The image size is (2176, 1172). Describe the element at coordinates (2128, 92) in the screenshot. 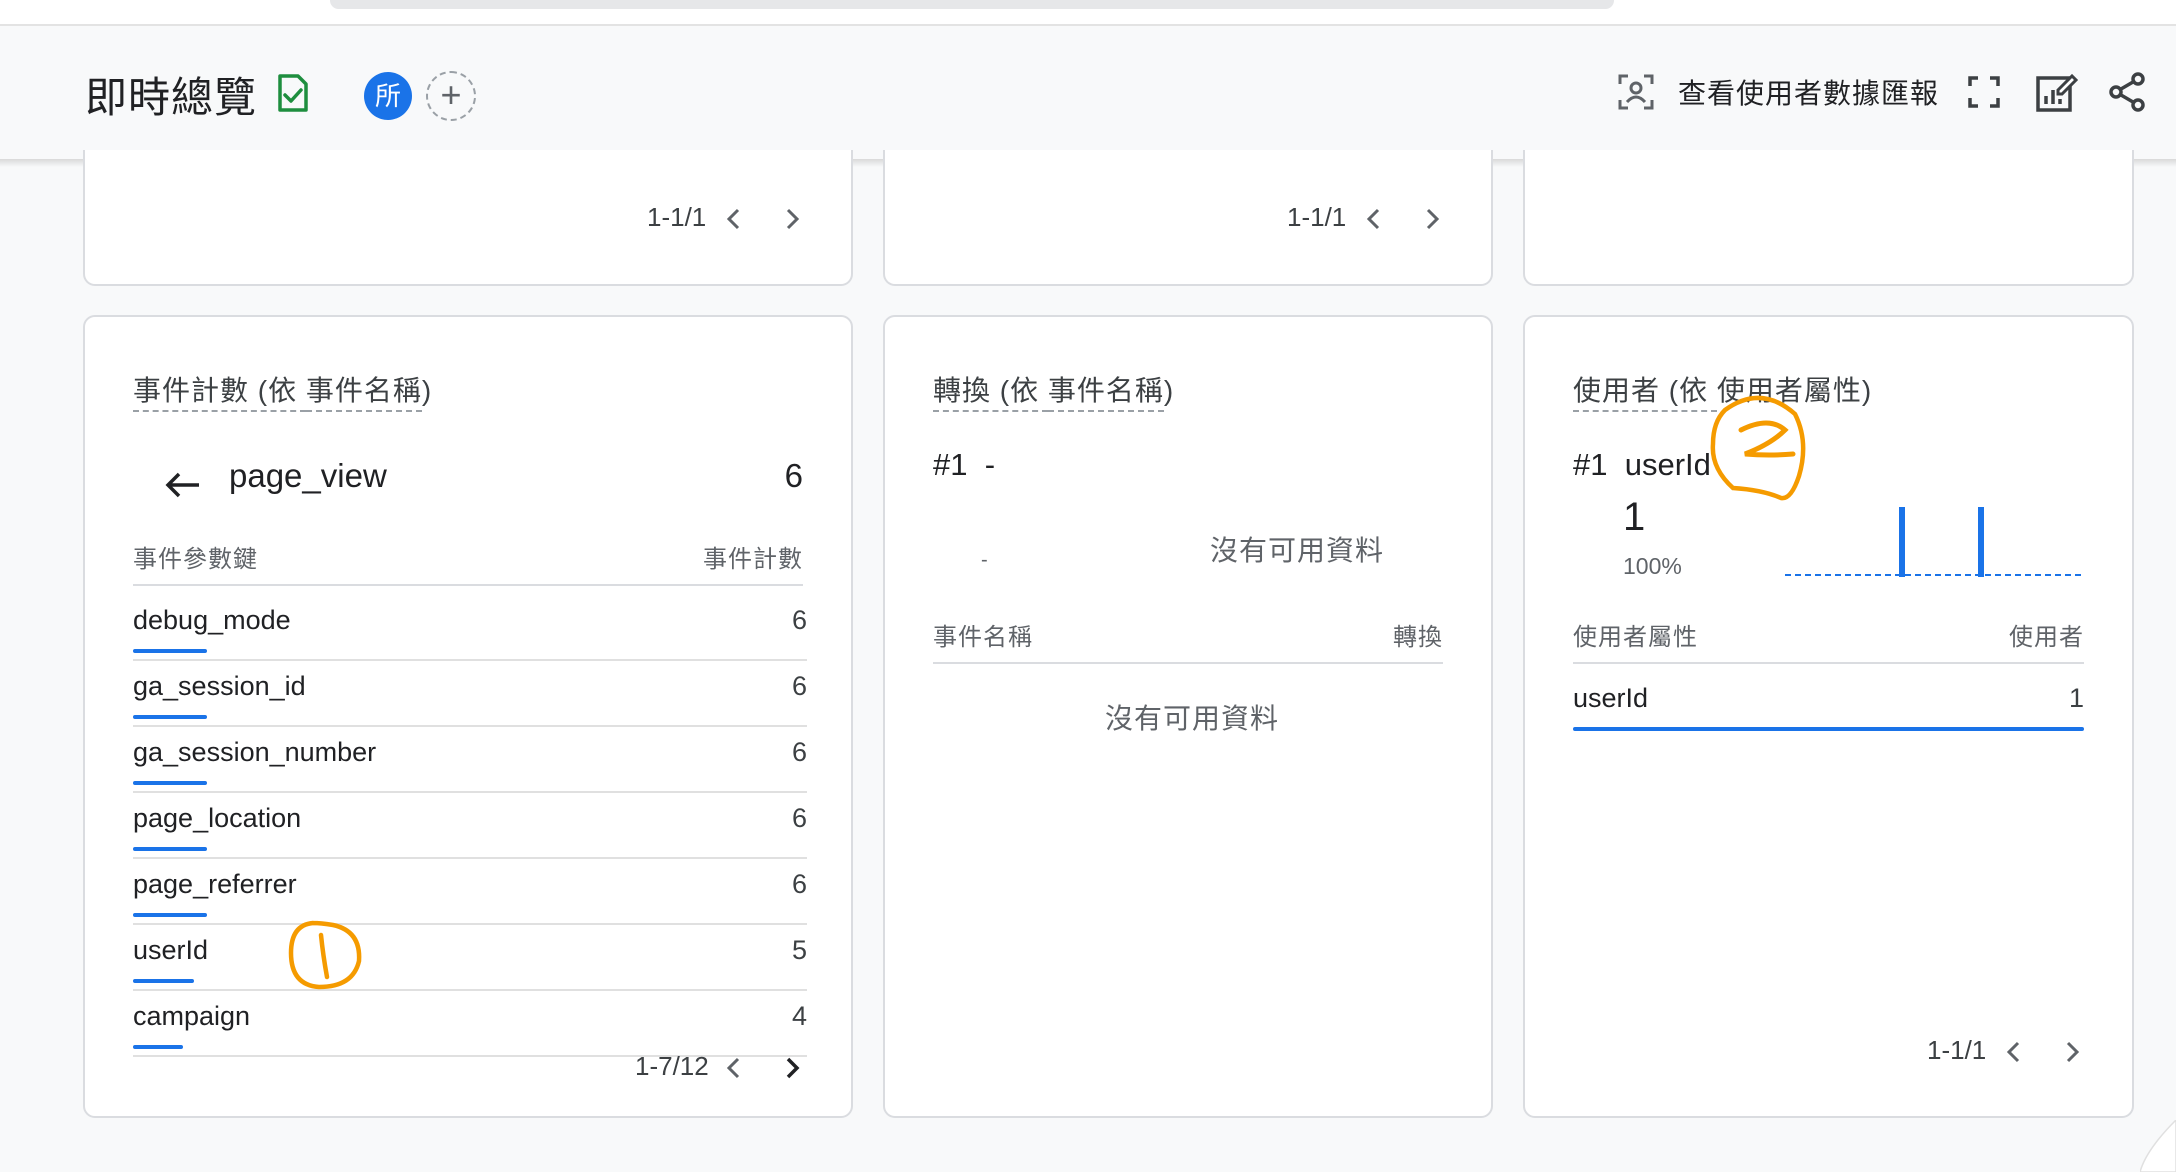

I see `share-icon` at that location.